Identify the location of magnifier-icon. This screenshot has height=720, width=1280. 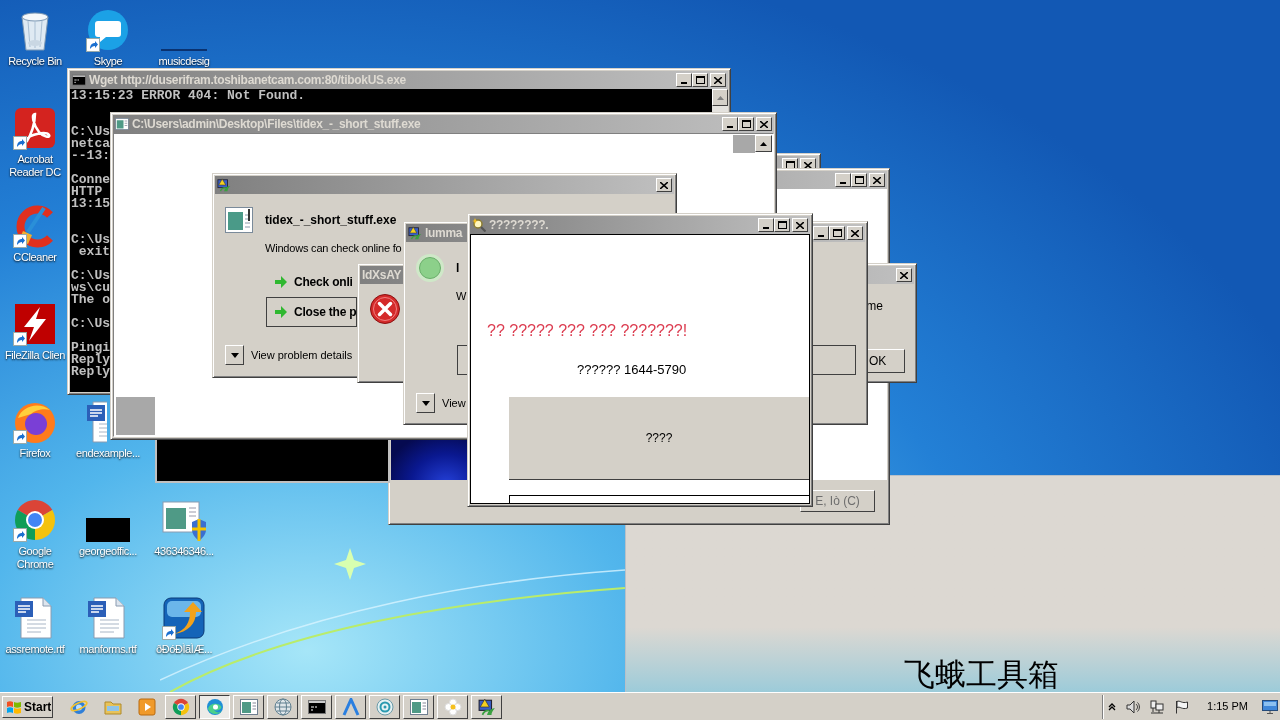
(479, 225).